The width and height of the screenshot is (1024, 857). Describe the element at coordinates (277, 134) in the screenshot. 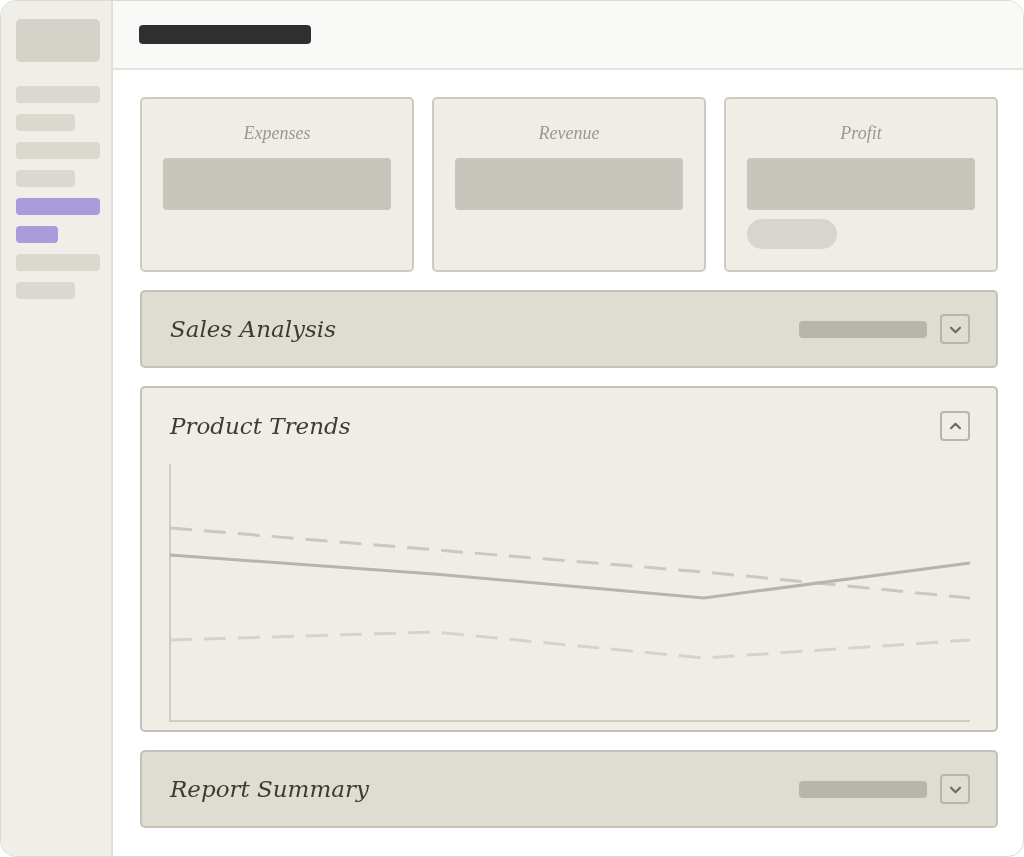

I see `card-label: Expenses` at that location.